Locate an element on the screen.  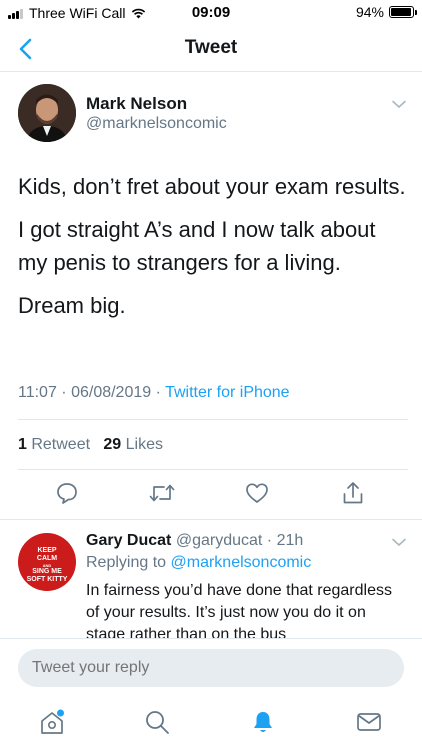
share-icon is located at coordinates (353, 493).